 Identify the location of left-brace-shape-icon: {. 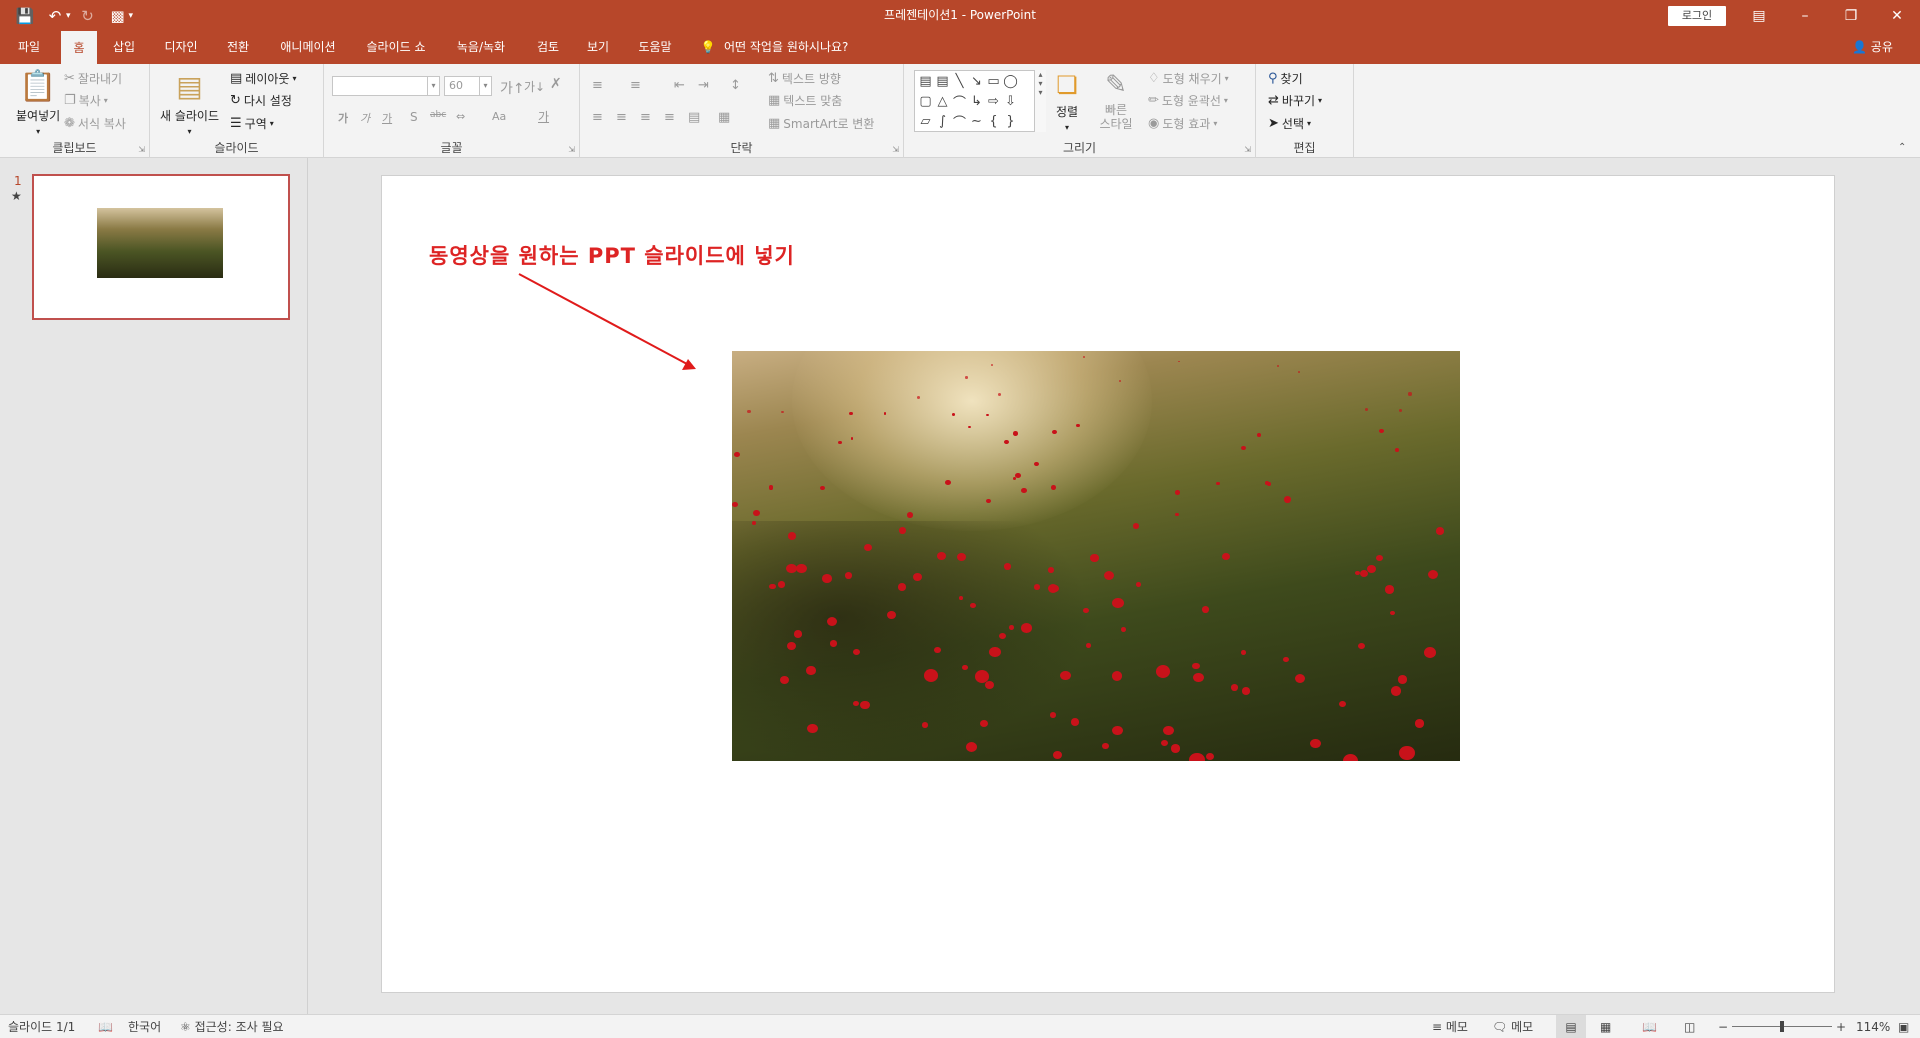
(993, 121).